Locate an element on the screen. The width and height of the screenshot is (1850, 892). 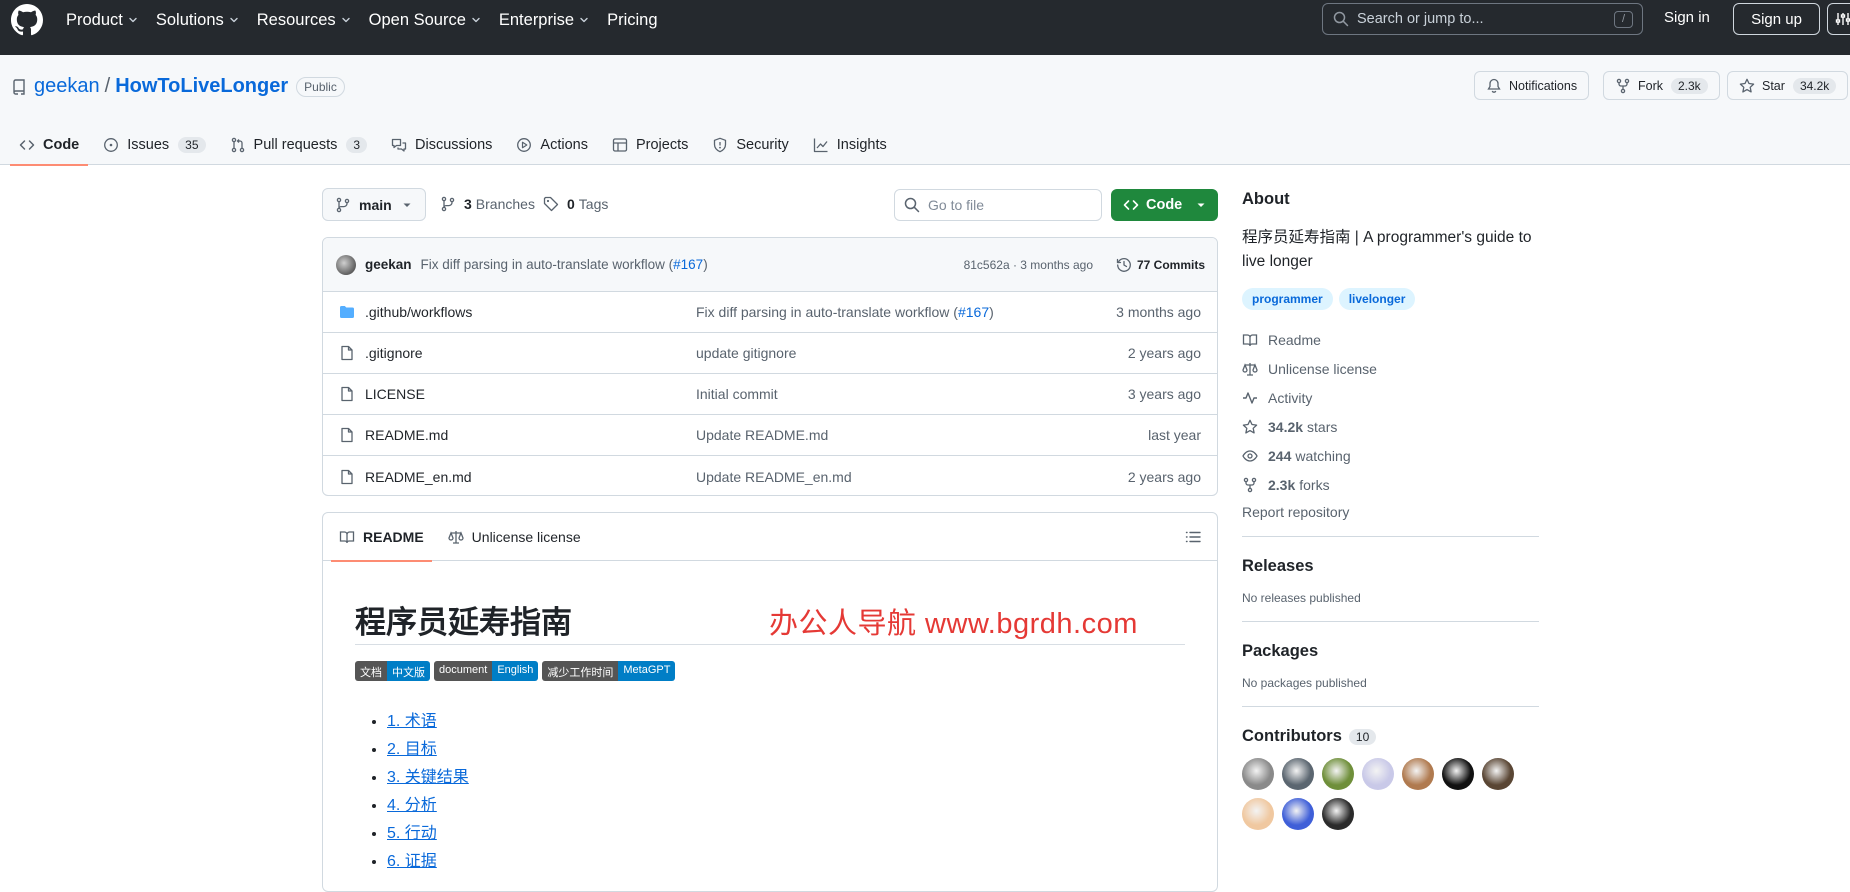
list-unordered-icon is located at coordinates (1193, 537).